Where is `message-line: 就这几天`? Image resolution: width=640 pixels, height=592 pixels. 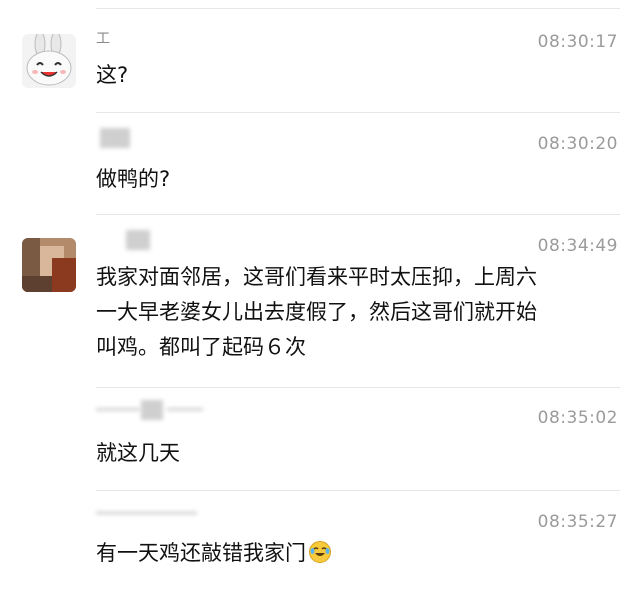 message-line: 就这几天 is located at coordinates (138, 453).